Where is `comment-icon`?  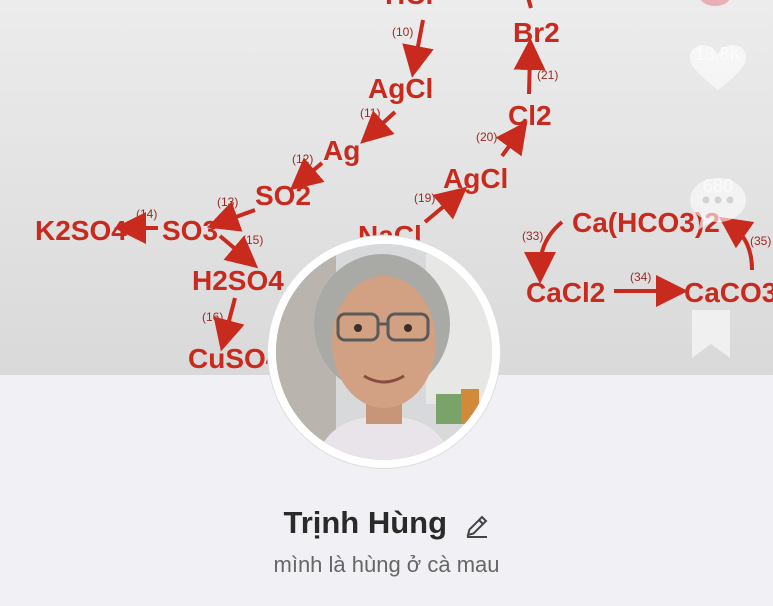 comment-icon is located at coordinates (718, 204).